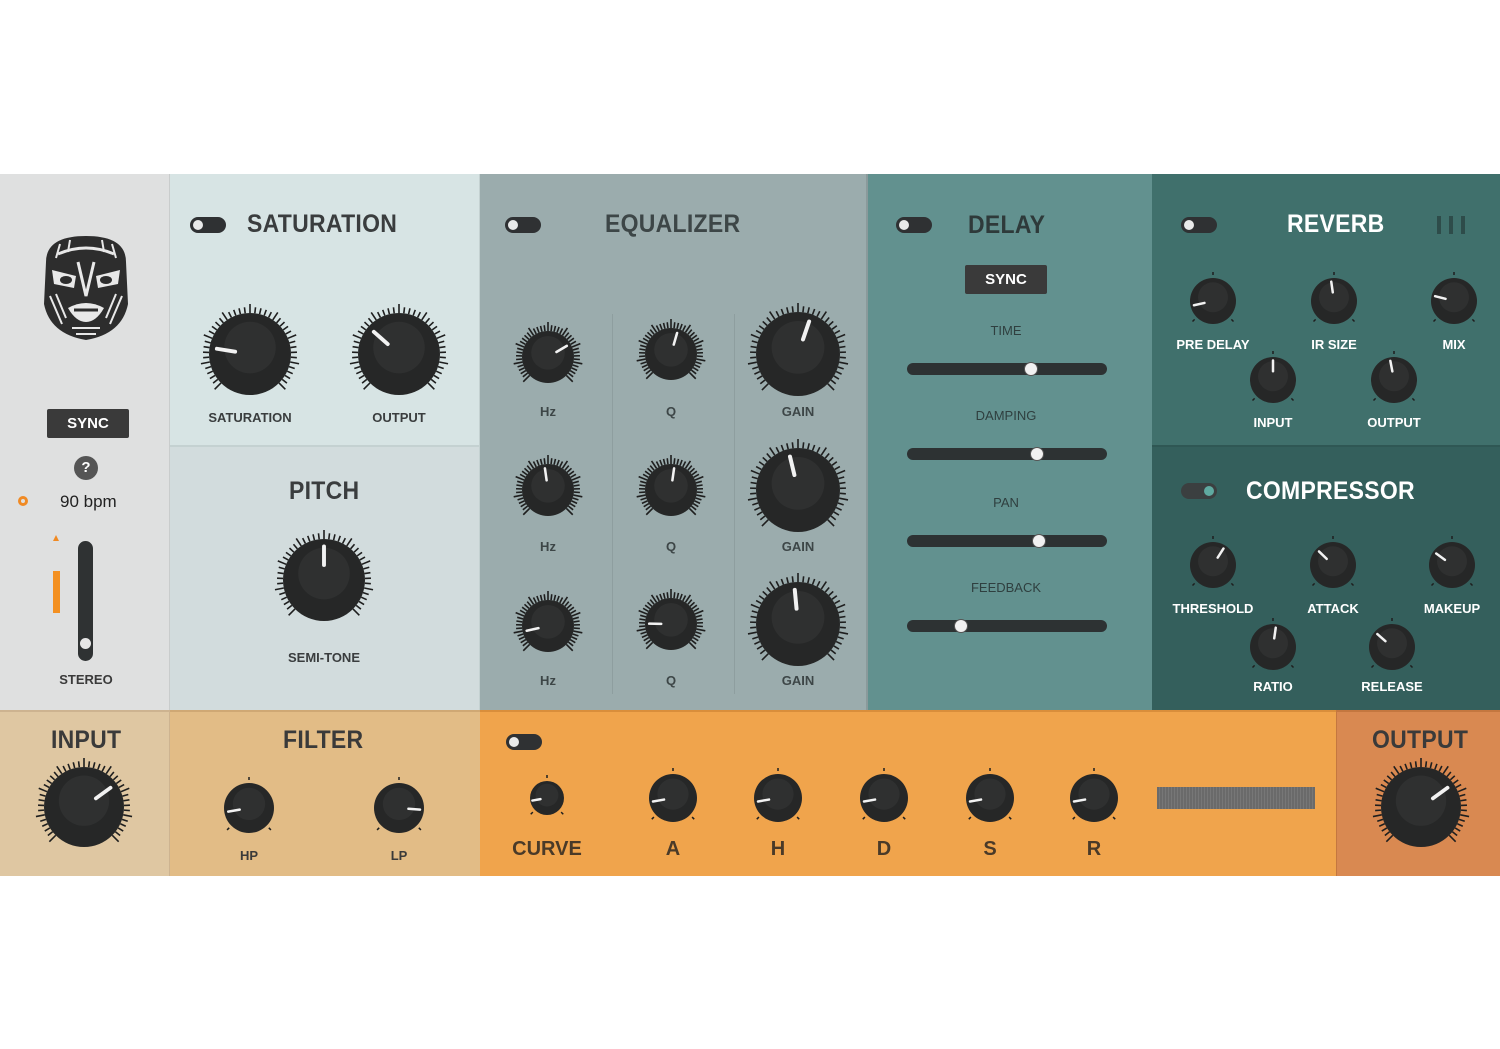  Describe the element at coordinates (1006, 330) in the screenshot. I see `delay-time-label: TIME` at that location.